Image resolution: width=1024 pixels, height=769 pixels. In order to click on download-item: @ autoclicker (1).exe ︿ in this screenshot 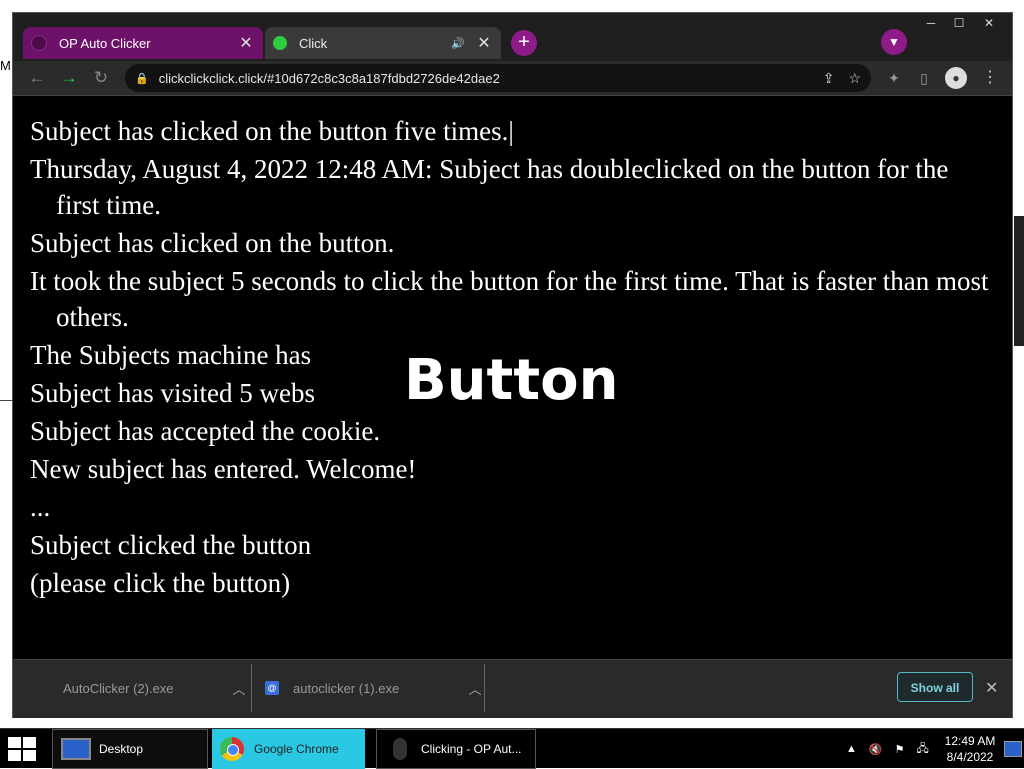, I will do `click(375, 688)`.